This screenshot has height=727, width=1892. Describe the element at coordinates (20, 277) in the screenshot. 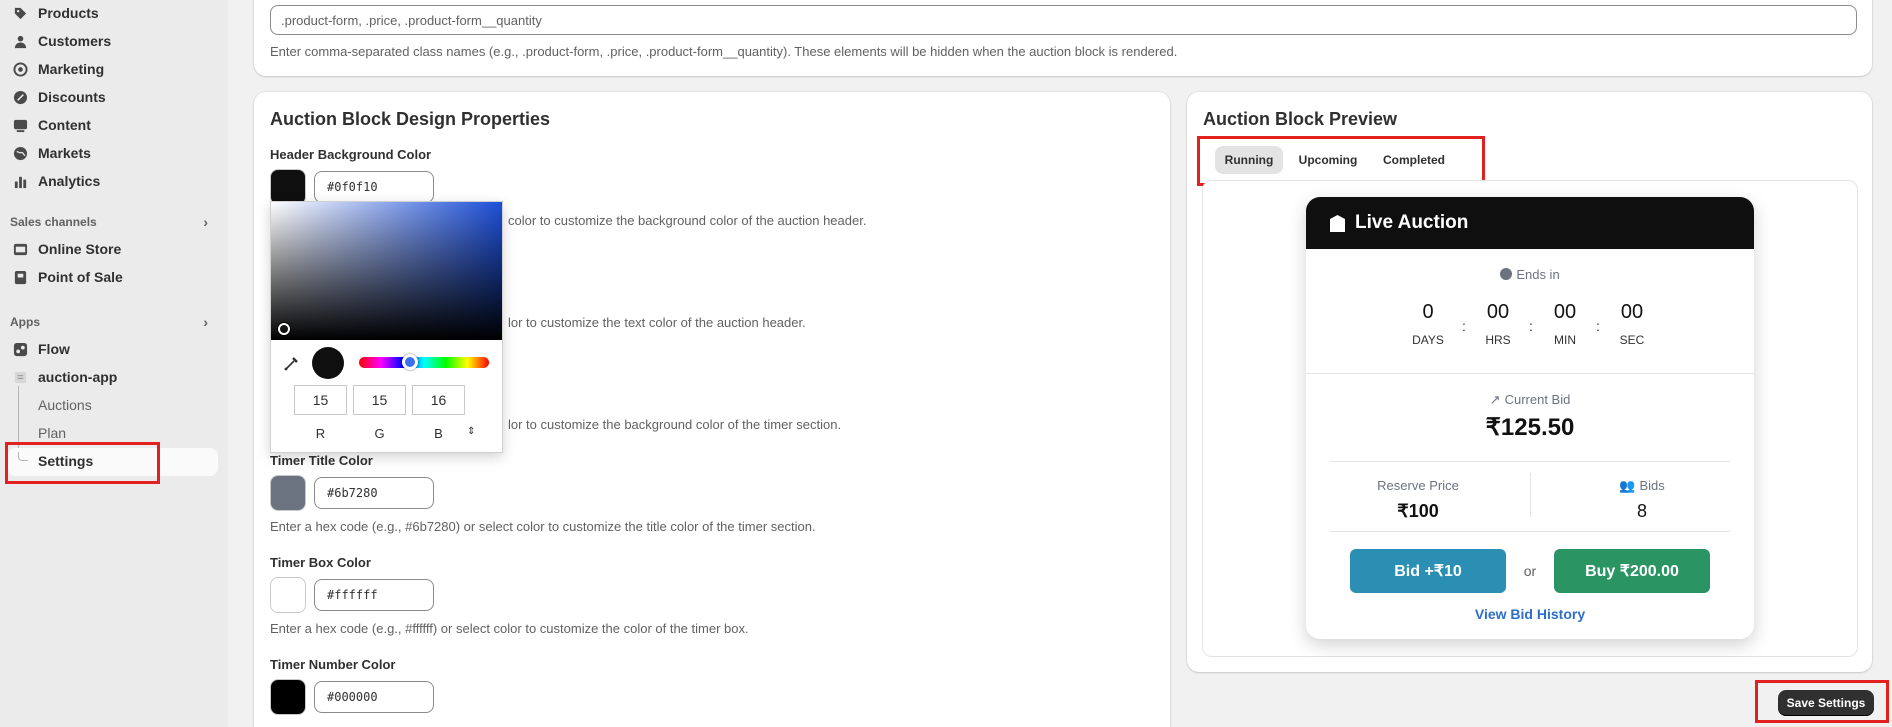

I see `pos-icon` at that location.